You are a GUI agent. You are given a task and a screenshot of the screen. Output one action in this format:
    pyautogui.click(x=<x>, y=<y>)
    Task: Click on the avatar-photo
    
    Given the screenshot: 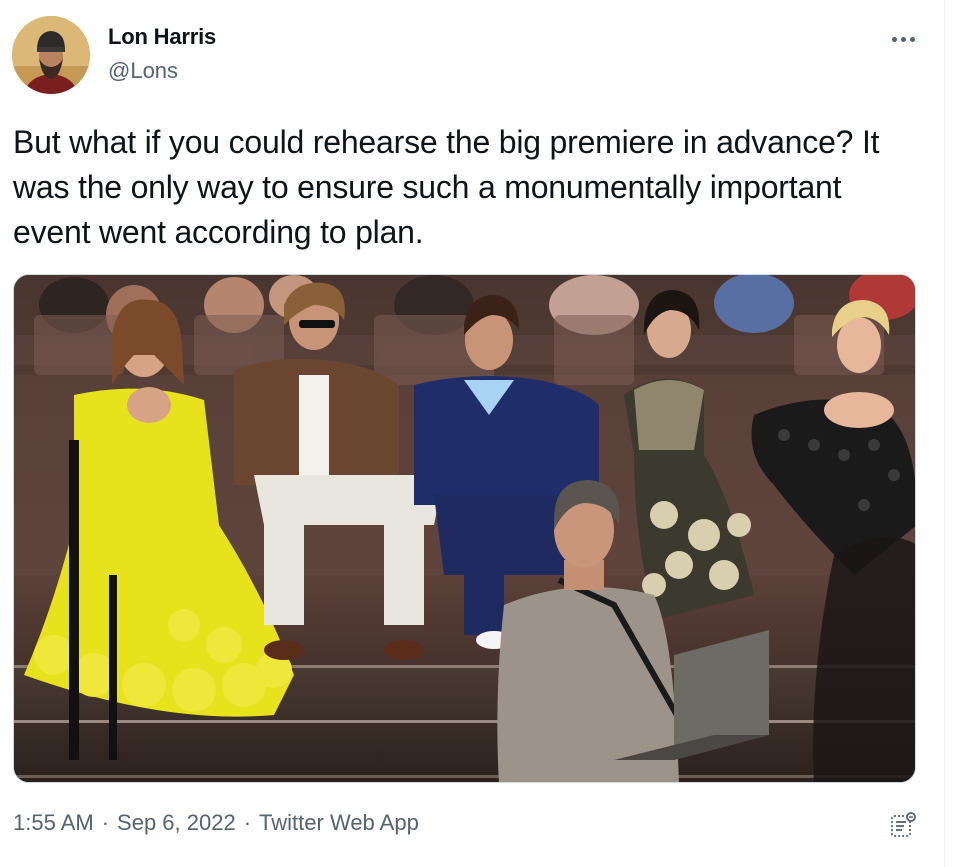 What is the action you would take?
    pyautogui.click(x=51, y=55)
    